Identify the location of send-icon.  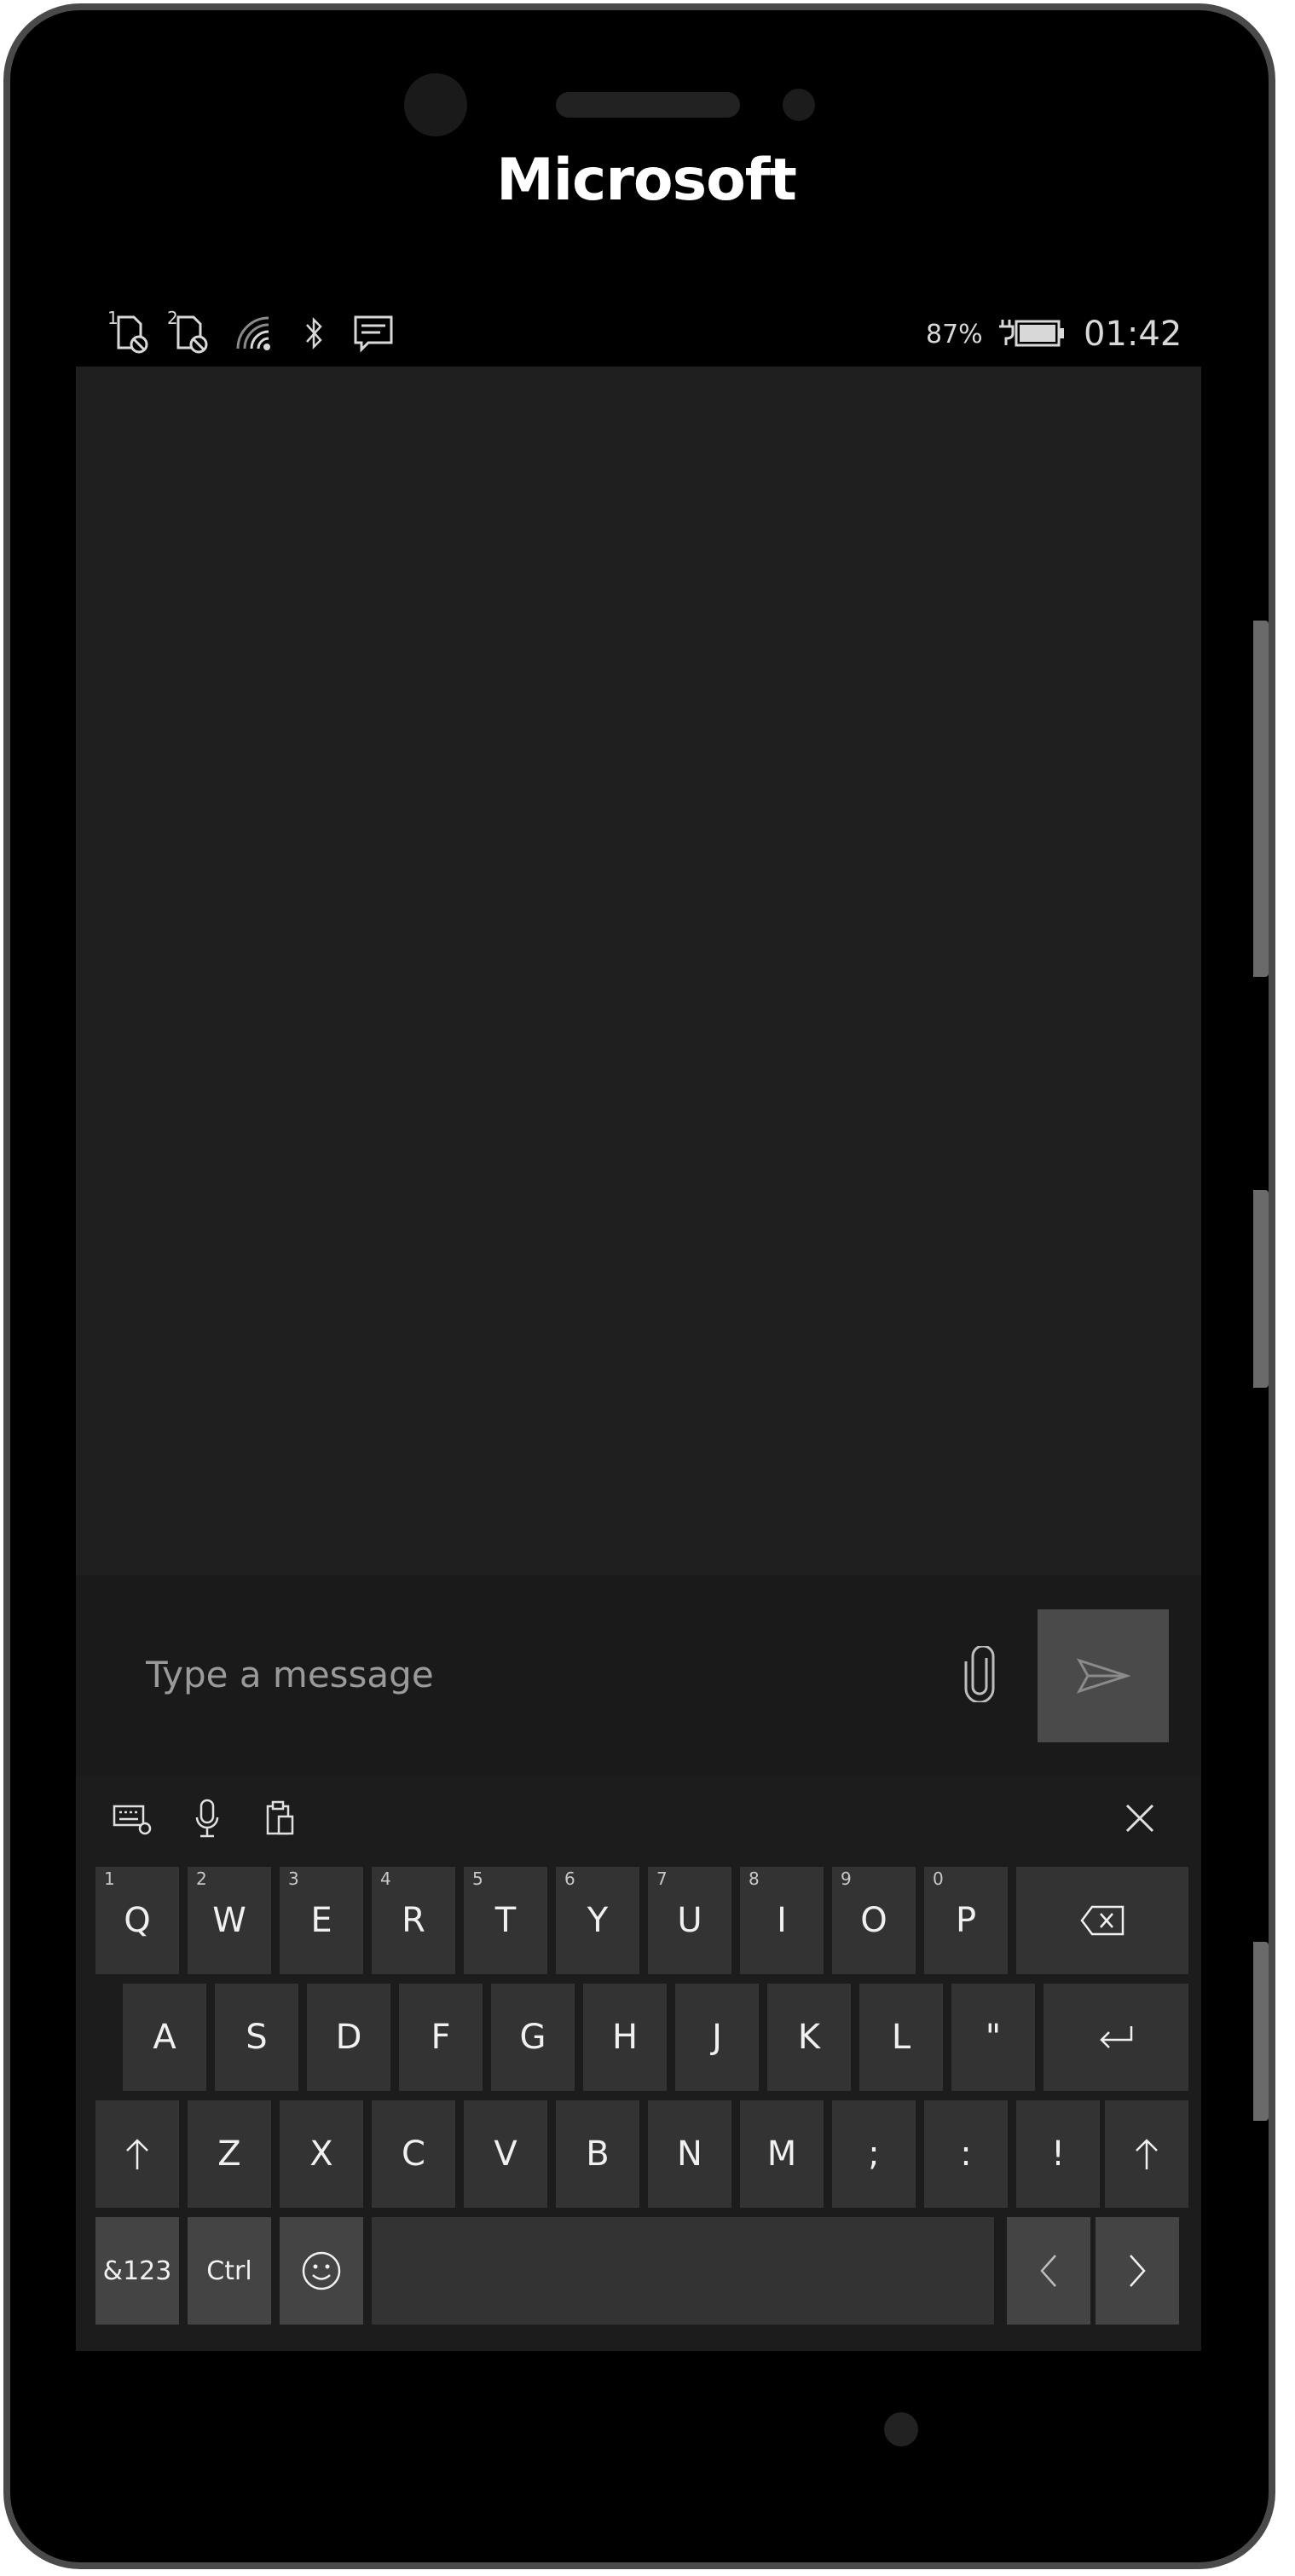
(1103, 1676).